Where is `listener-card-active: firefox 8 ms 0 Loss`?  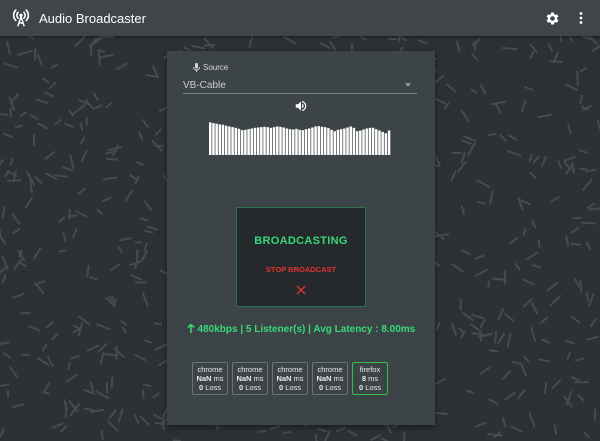 listener-card-active: firefox 8 ms 0 Loss is located at coordinates (370, 378).